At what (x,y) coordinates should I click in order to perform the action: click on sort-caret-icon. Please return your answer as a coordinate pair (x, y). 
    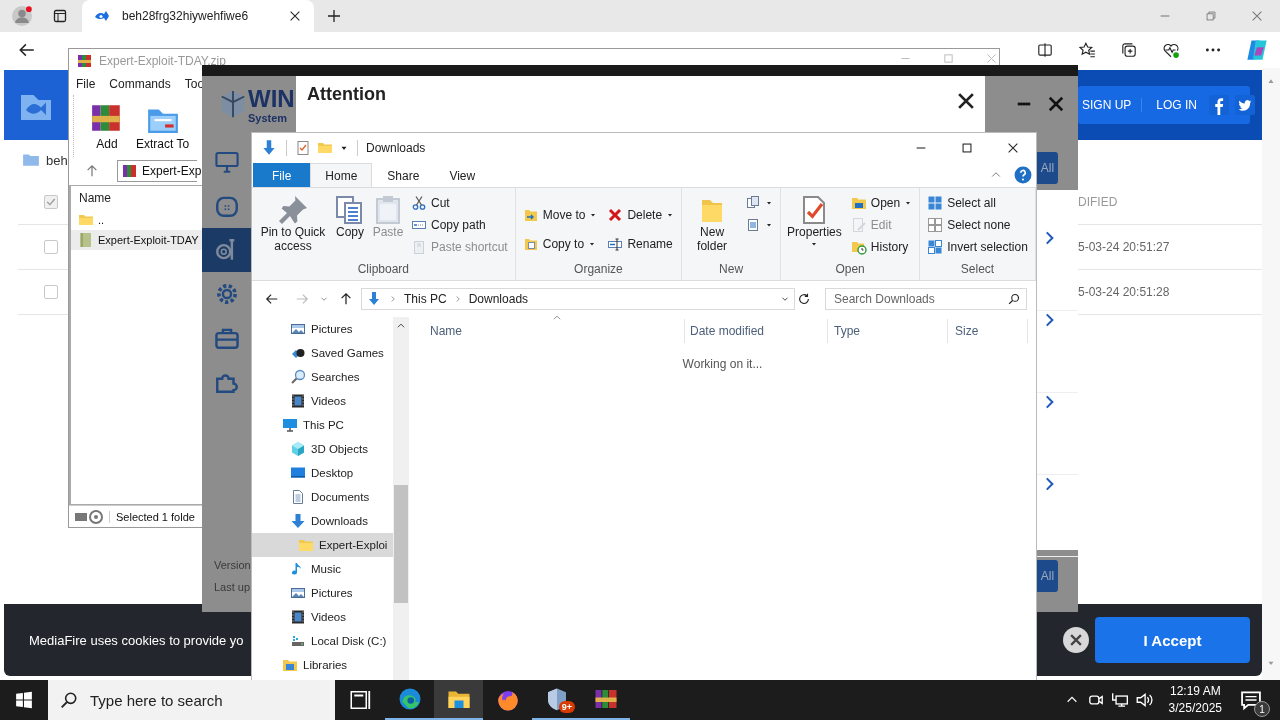
    Looking at the image, I should click on (556, 318).